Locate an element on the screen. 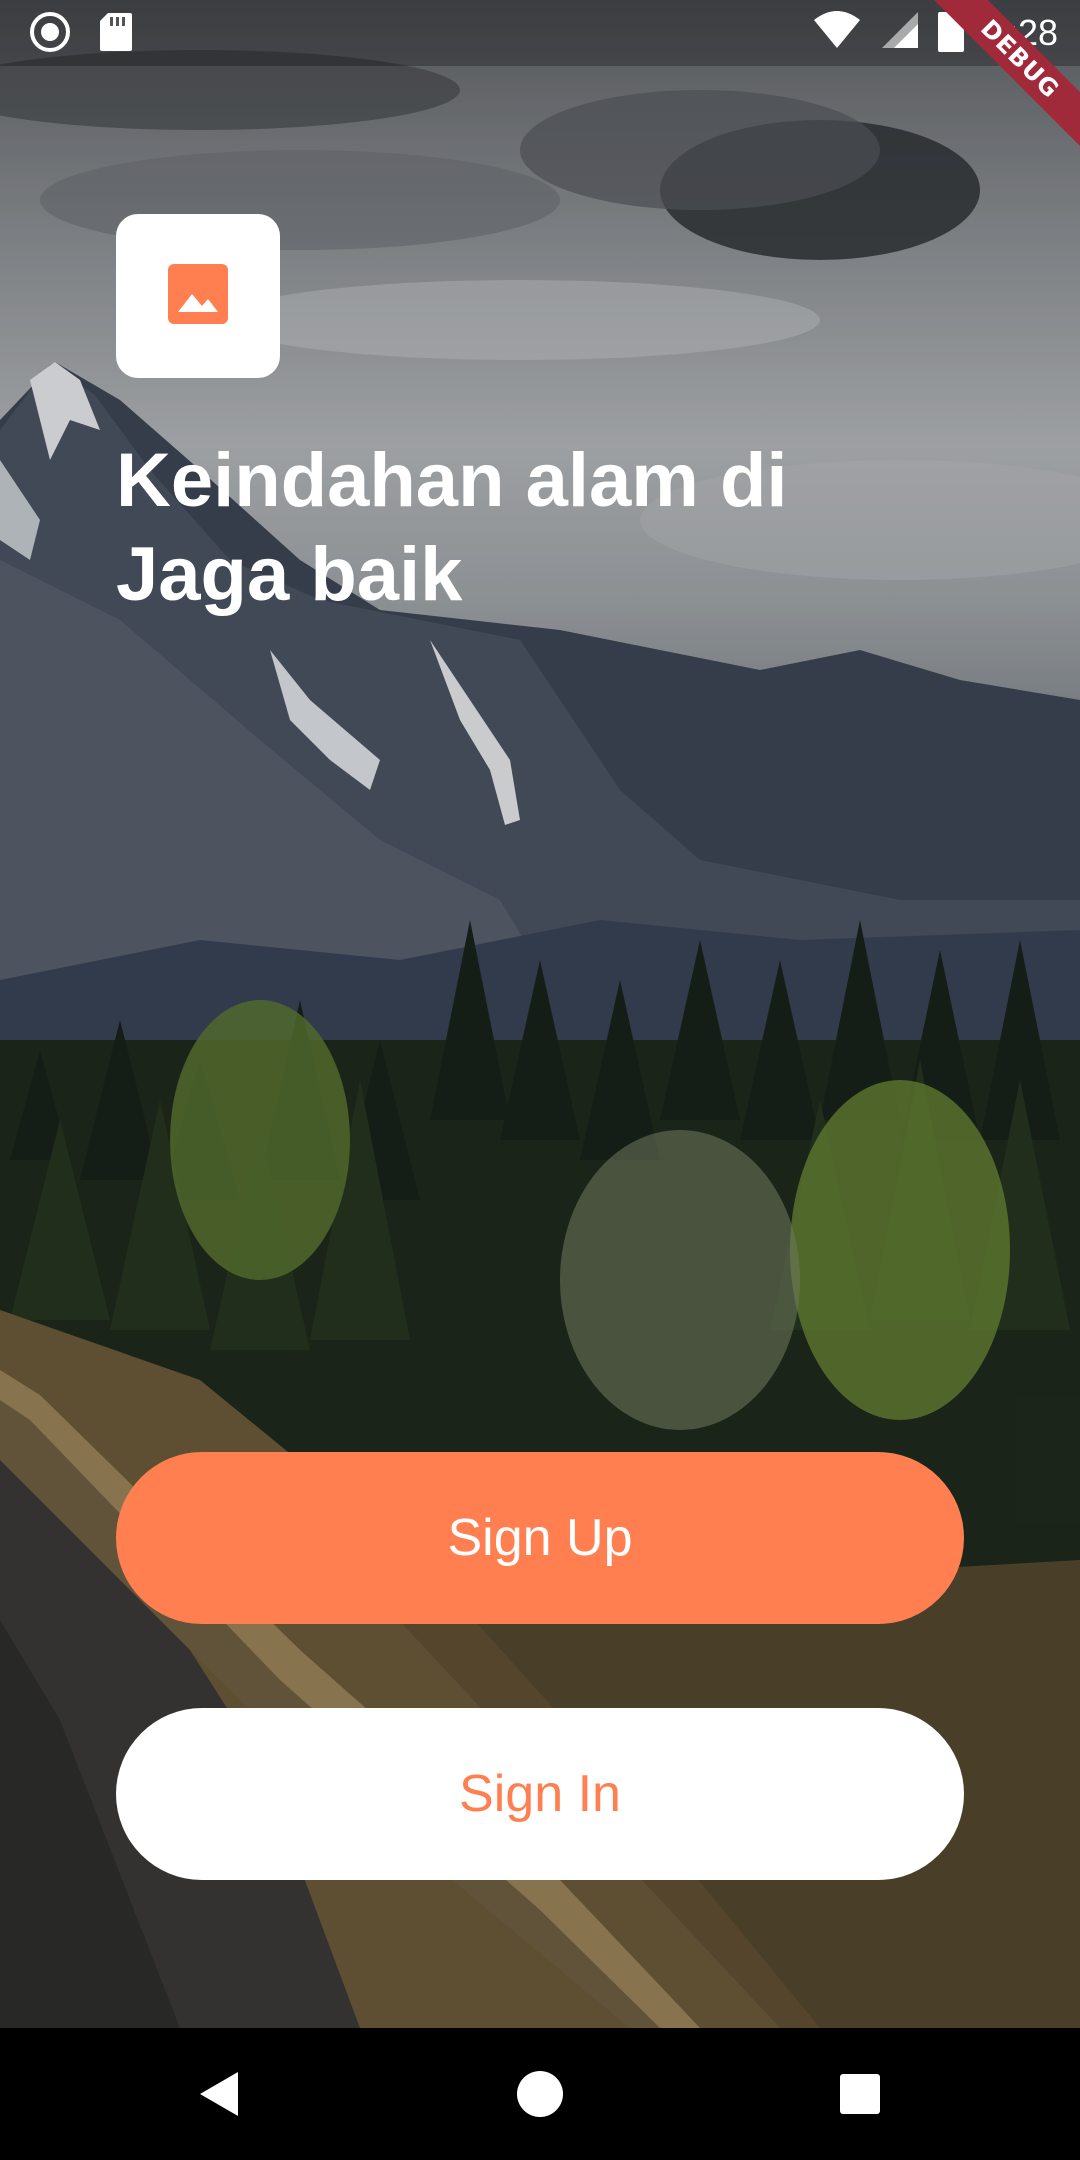  status-bar: 3:28 is located at coordinates (540, 33).